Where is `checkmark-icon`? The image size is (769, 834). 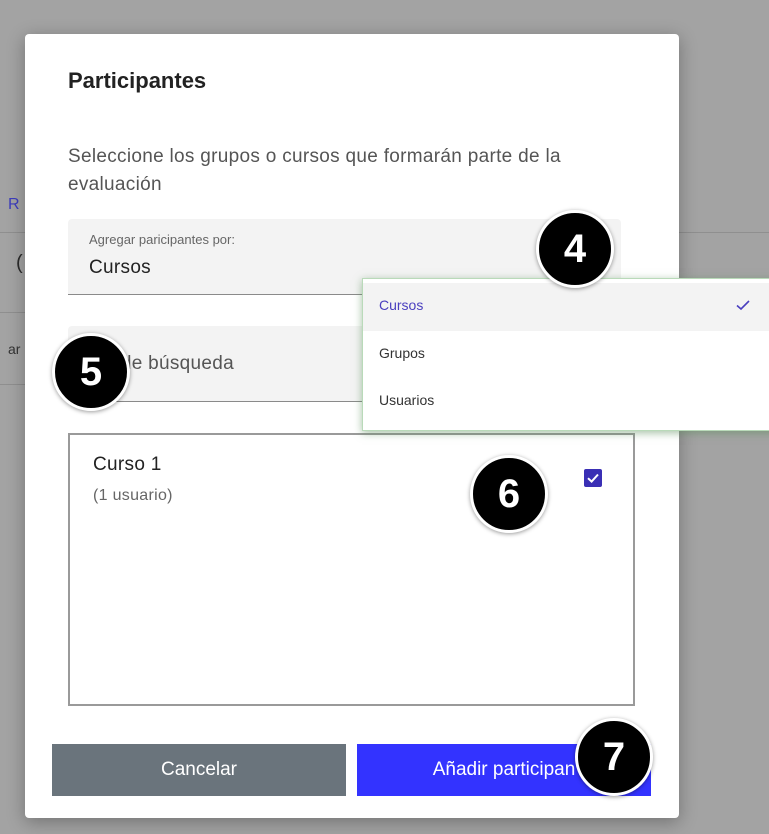 checkmark-icon is located at coordinates (593, 478).